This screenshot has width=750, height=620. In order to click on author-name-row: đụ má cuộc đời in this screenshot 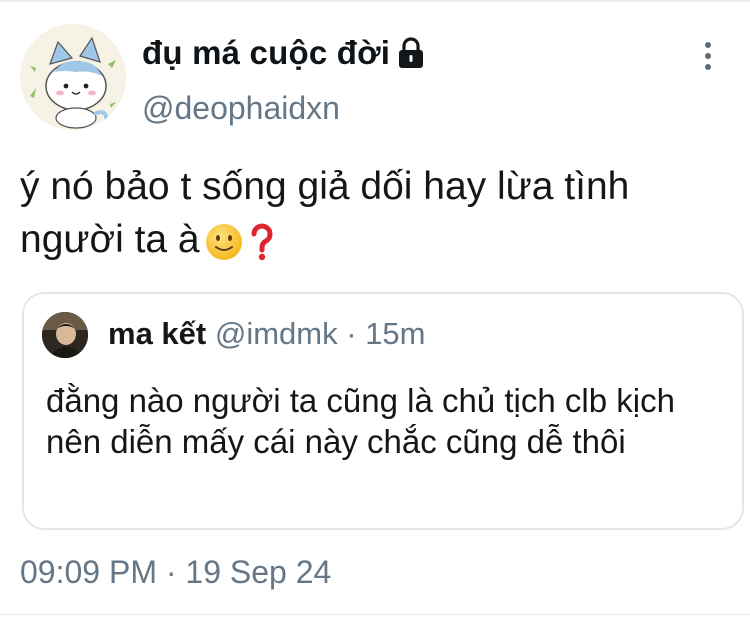, I will do `click(284, 53)`.